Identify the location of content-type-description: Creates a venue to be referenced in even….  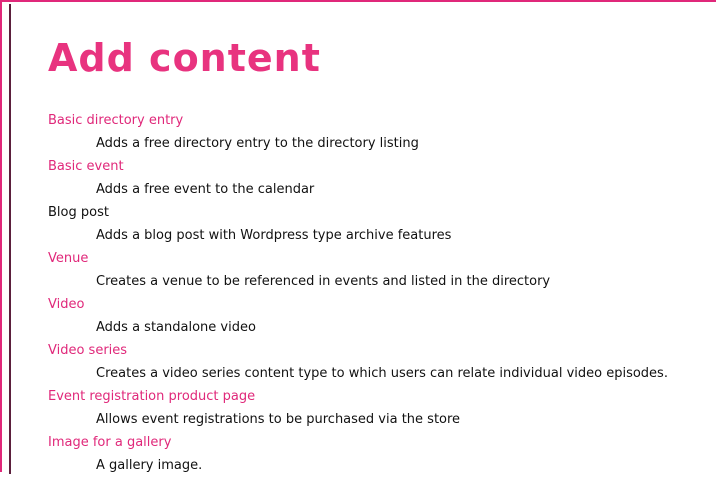
(323, 281).